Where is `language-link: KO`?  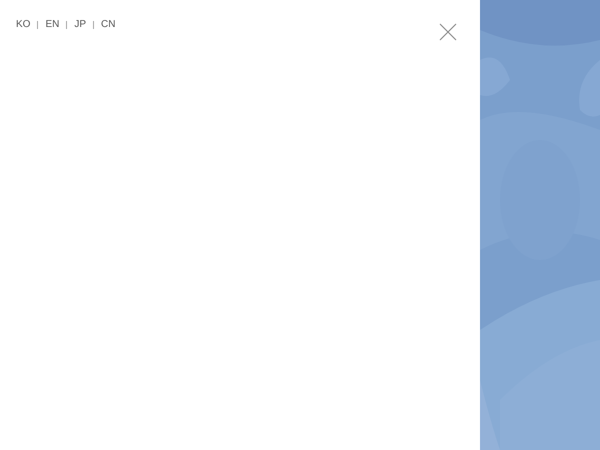
language-link: KO is located at coordinates (23, 24).